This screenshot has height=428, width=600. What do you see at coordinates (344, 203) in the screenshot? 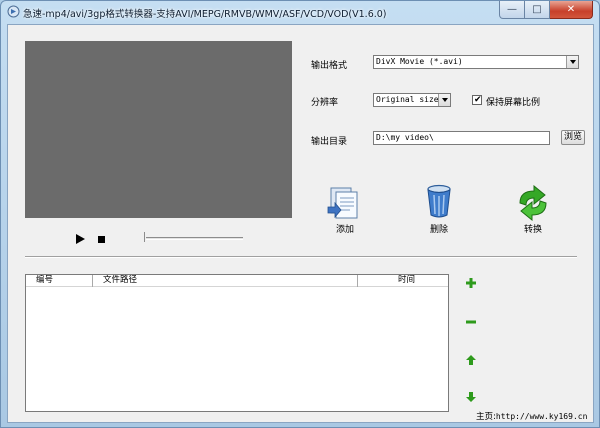
I see `add-files-icon` at bounding box center [344, 203].